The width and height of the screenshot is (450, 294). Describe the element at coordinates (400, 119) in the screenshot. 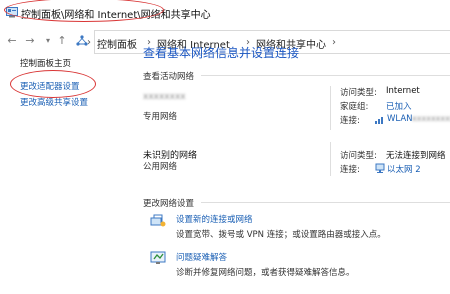

I see `wlan-link: WLAN` at that location.